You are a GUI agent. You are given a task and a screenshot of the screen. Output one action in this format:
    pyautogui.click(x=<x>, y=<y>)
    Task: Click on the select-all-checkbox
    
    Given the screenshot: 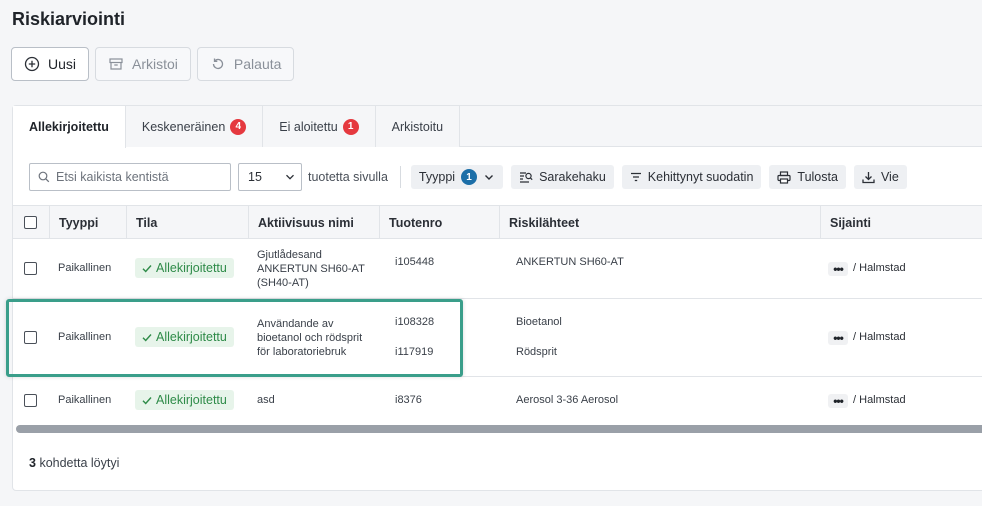 What is the action you would take?
    pyautogui.click(x=30, y=222)
    